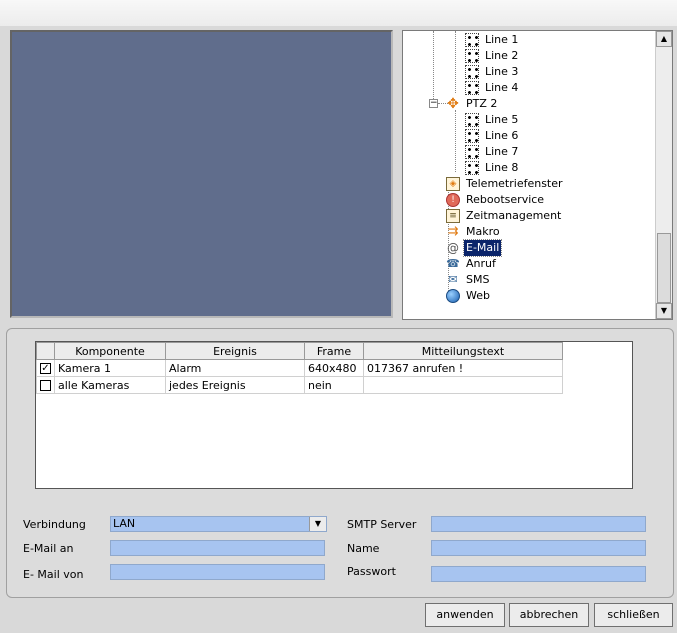 The image size is (677, 633). I want to click on cancel-button: abbrechen, so click(549, 615).